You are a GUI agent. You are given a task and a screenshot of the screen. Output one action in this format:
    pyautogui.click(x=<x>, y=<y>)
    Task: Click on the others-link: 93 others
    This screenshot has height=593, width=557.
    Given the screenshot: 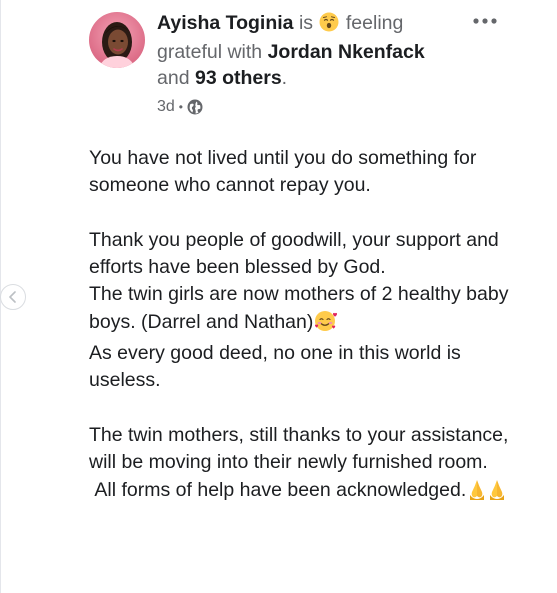 What is the action you would take?
    pyautogui.click(x=238, y=78)
    